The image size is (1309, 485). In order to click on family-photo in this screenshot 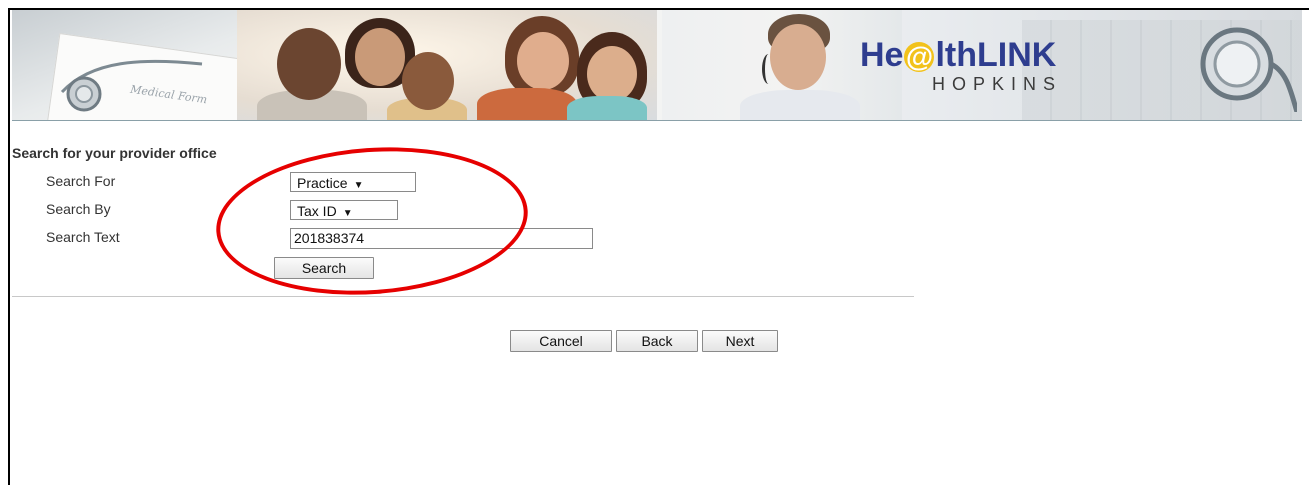, I will do `click(447, 65)`.